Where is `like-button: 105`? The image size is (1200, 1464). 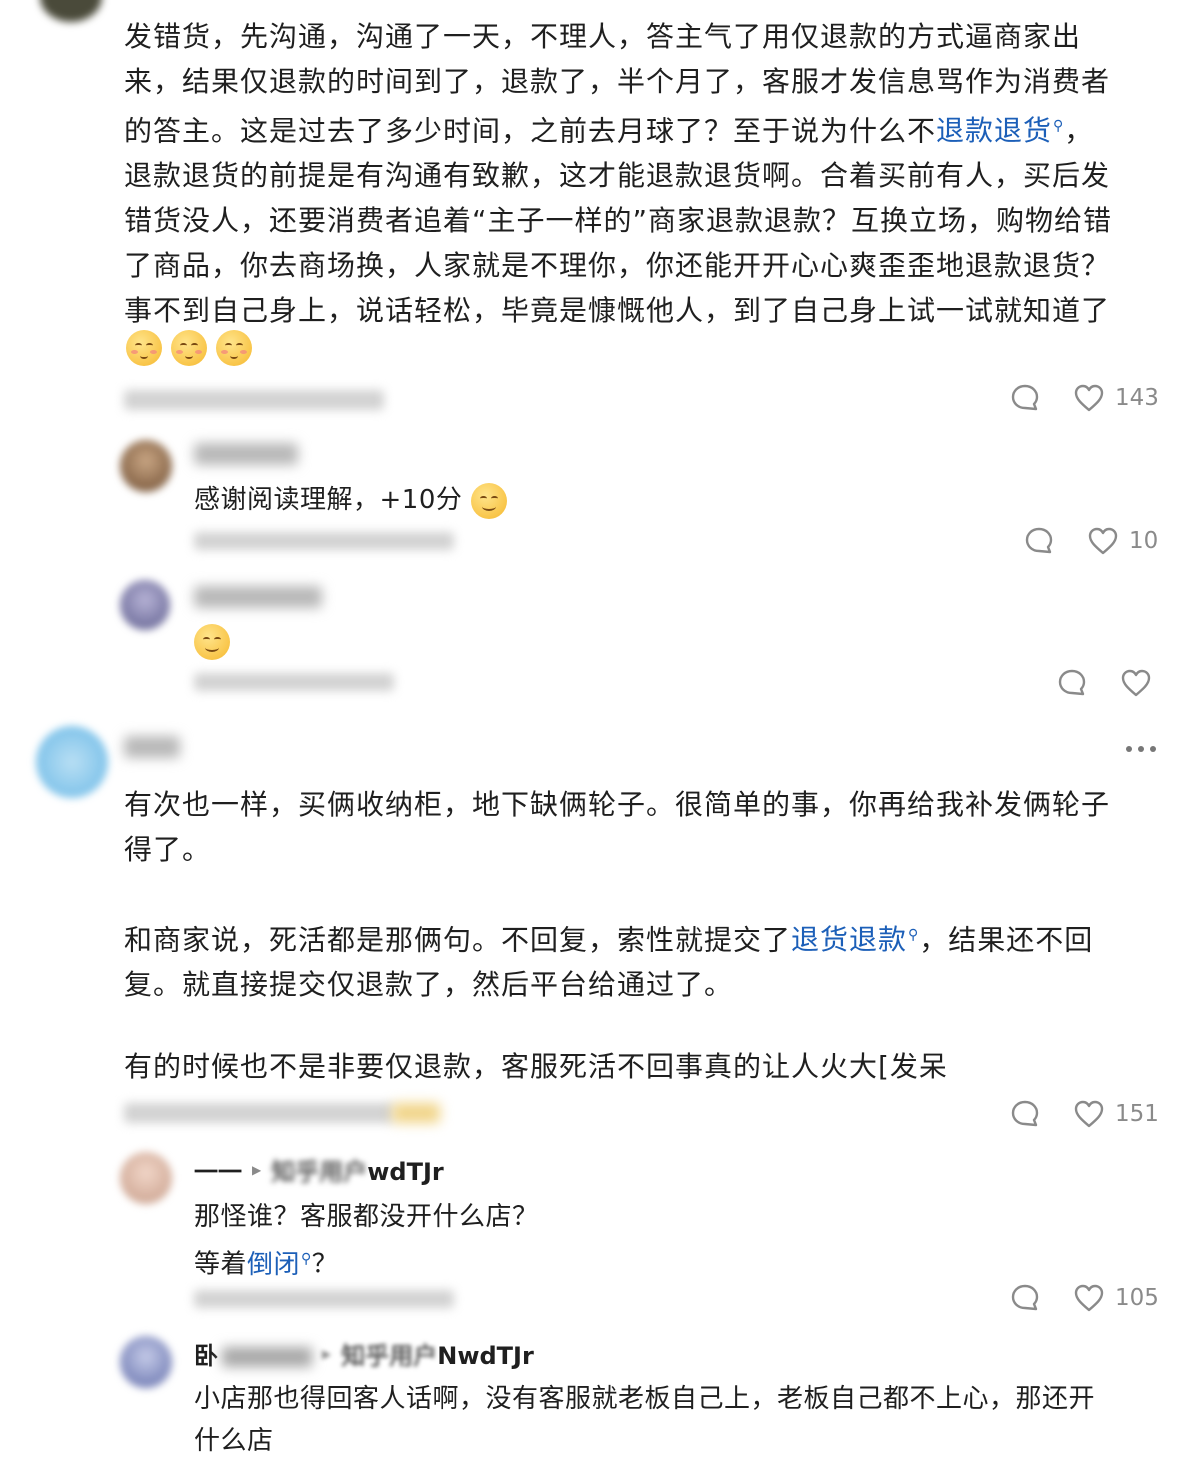
like-button: 105 is located at coordinates (1116, 1298).